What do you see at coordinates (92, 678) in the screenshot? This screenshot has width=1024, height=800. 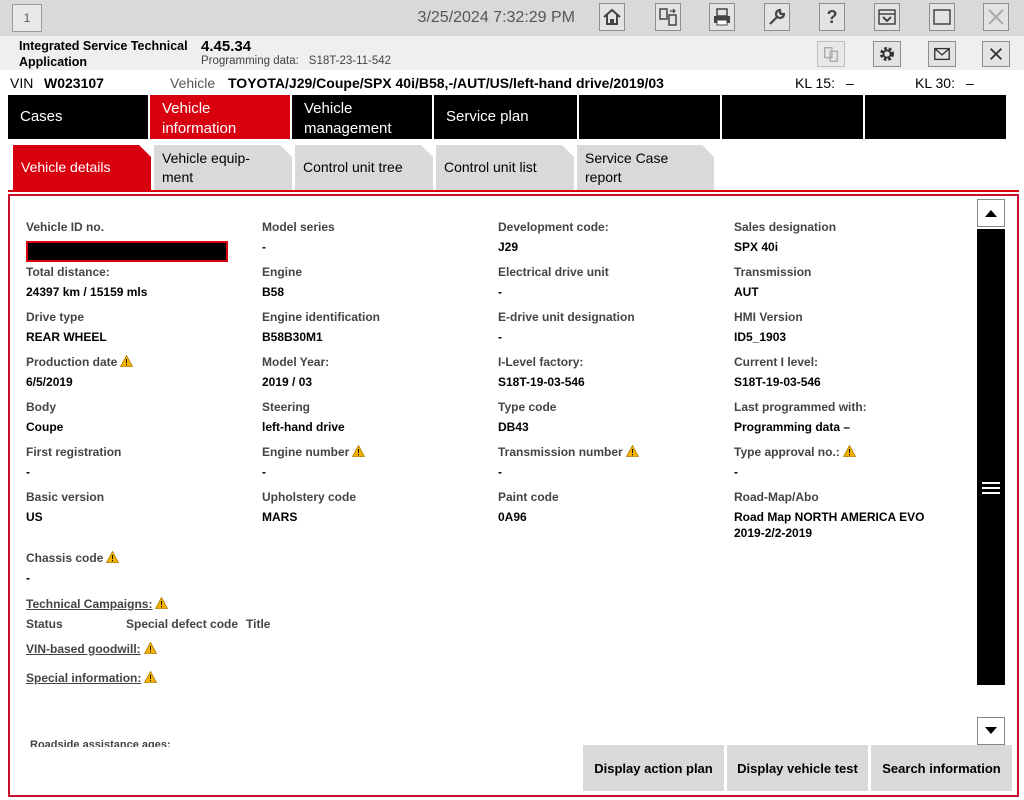 I see `special-information-link: Special information:` at bounding box center [92, 678].